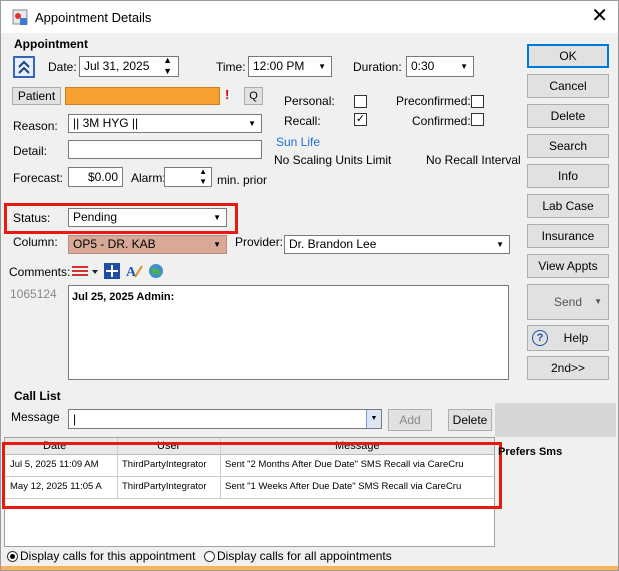  I want to click on second-button: 2nd>>, so click(568, 368).